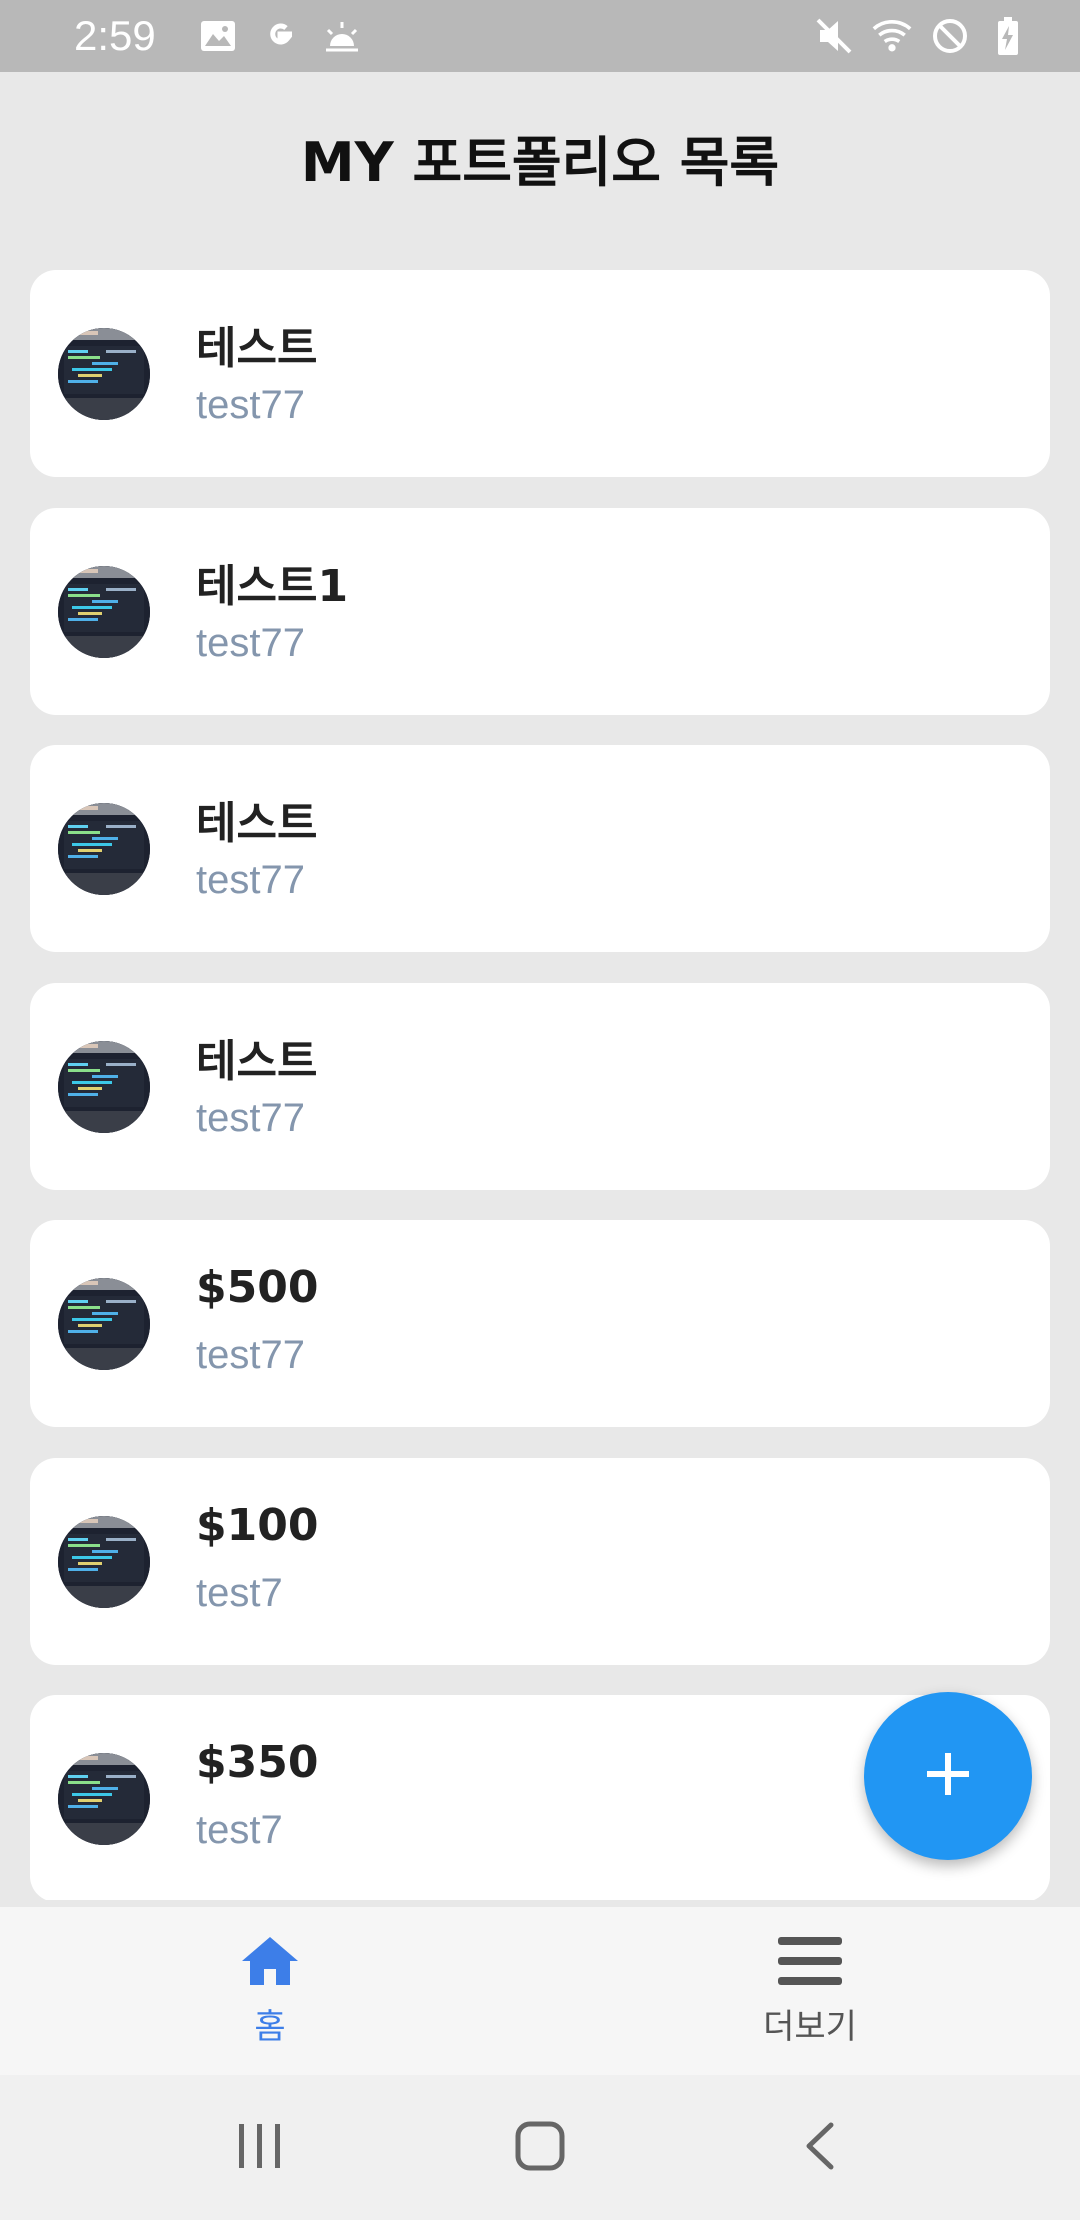 The width and height of the screenshot is (1080, 2220). What do you see at coordinates (950, 36) in the screenshot?
I see `dnd-icon` at bounding box center [950, 36].